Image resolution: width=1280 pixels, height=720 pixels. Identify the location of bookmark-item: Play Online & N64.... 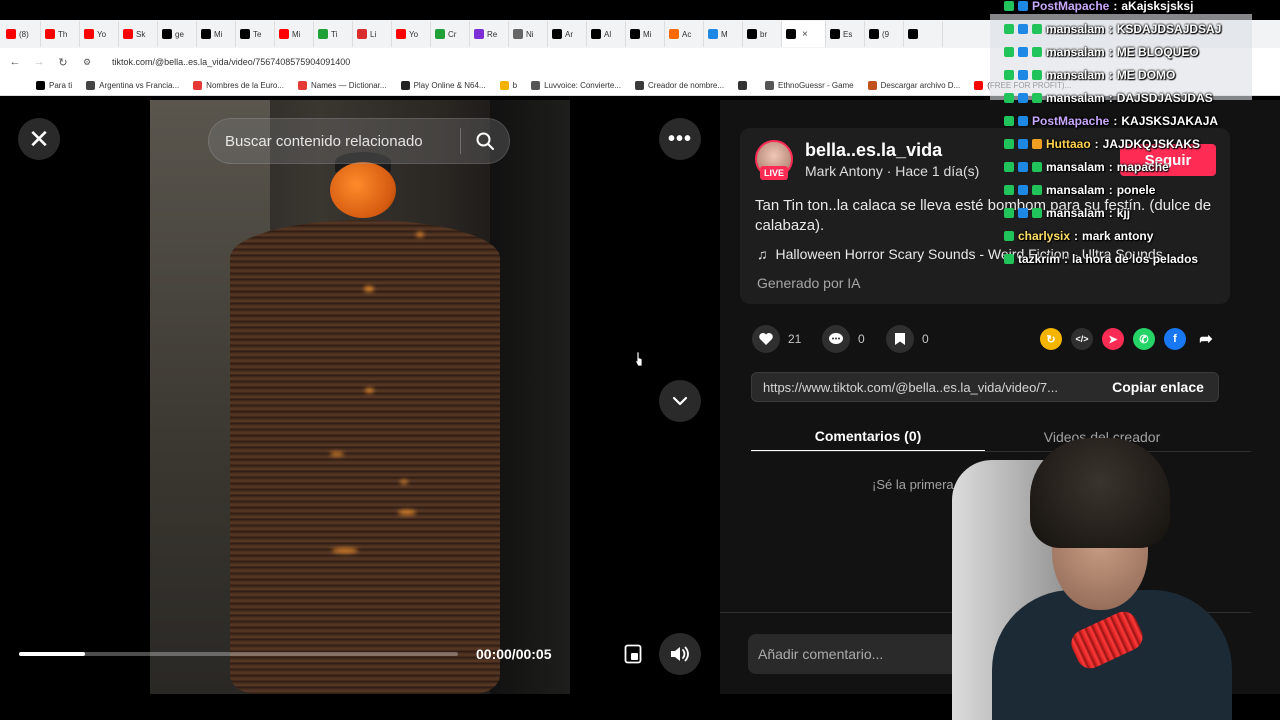
(443, 85).